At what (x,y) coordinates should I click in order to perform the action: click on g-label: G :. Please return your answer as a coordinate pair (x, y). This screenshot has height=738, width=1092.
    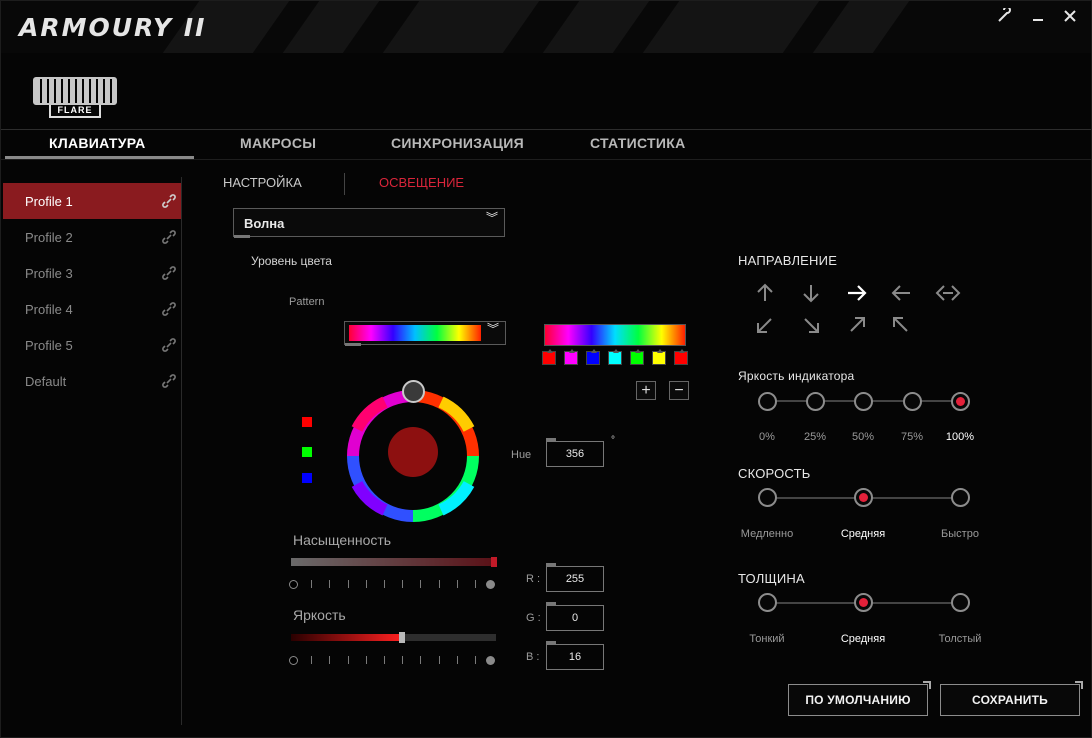
    Looking at the image, I should click on (533, 618).